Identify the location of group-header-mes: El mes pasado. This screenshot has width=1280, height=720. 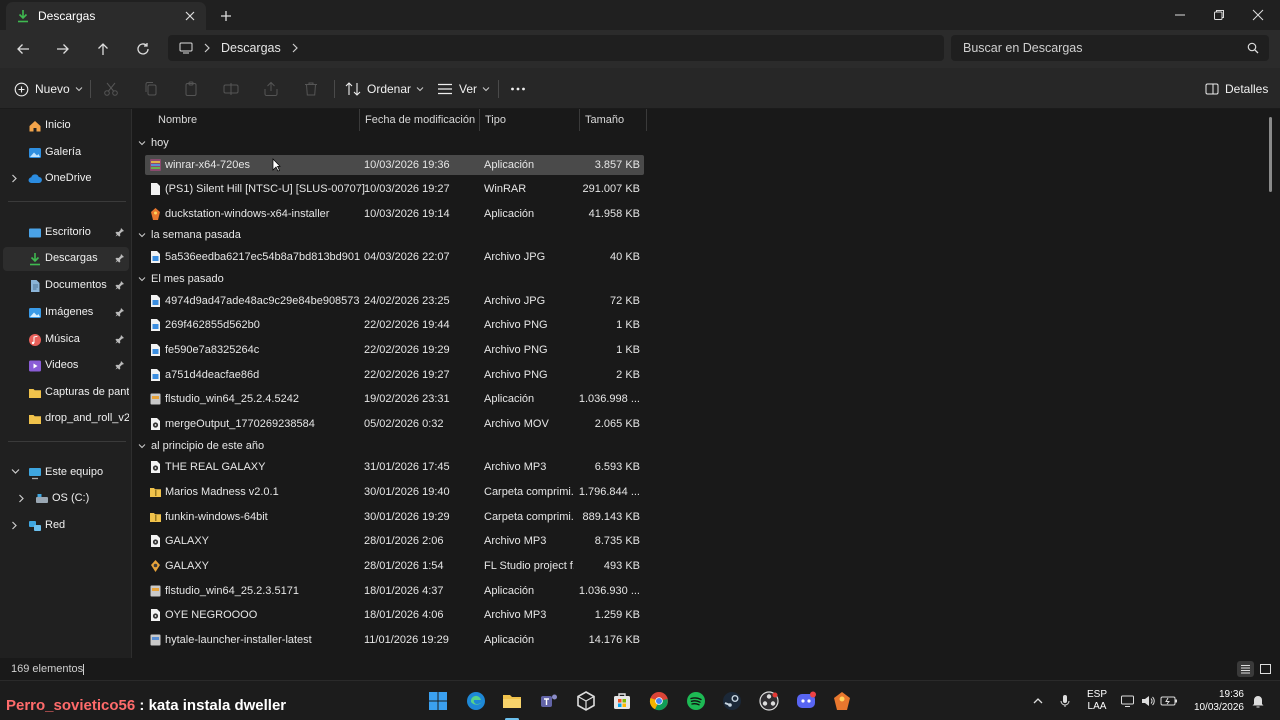
(181, 279).